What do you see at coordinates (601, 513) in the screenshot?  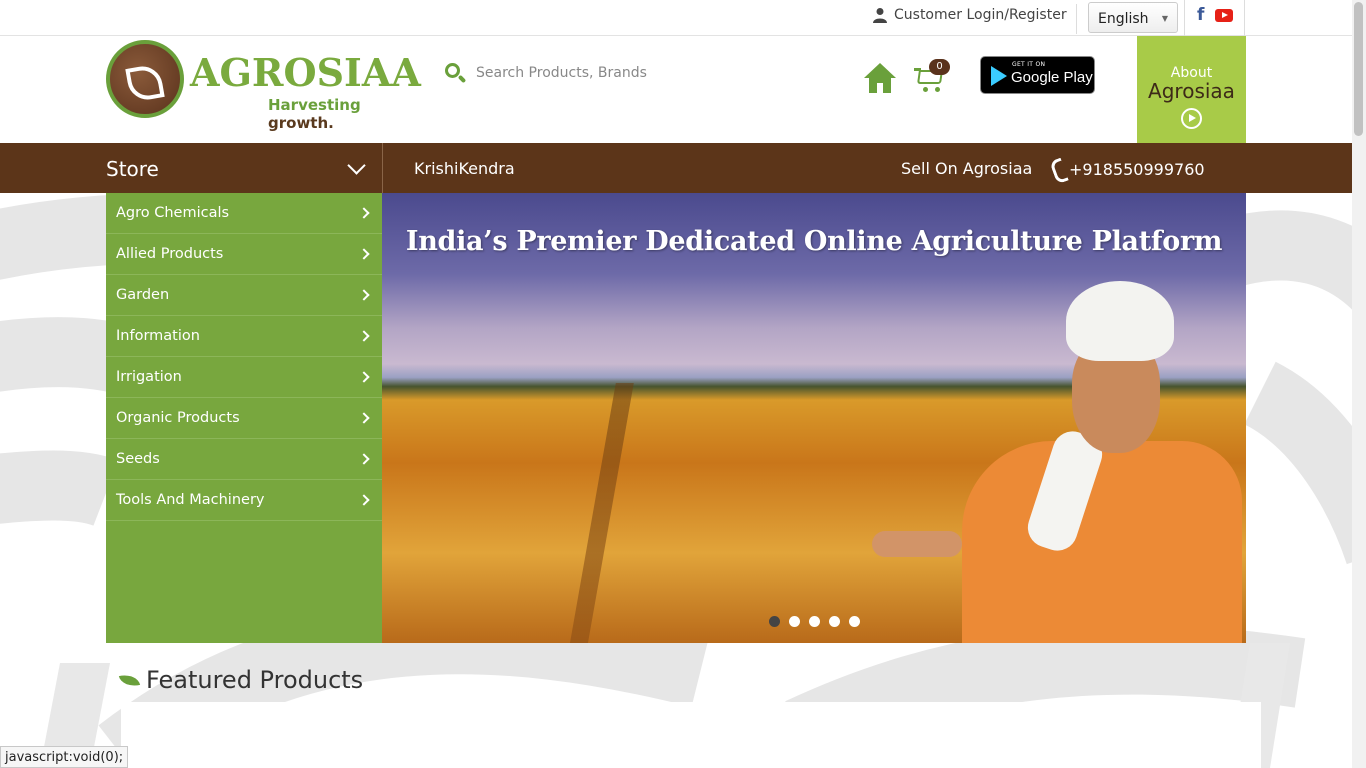 I see `field-path` at bounding box center [601, 513].